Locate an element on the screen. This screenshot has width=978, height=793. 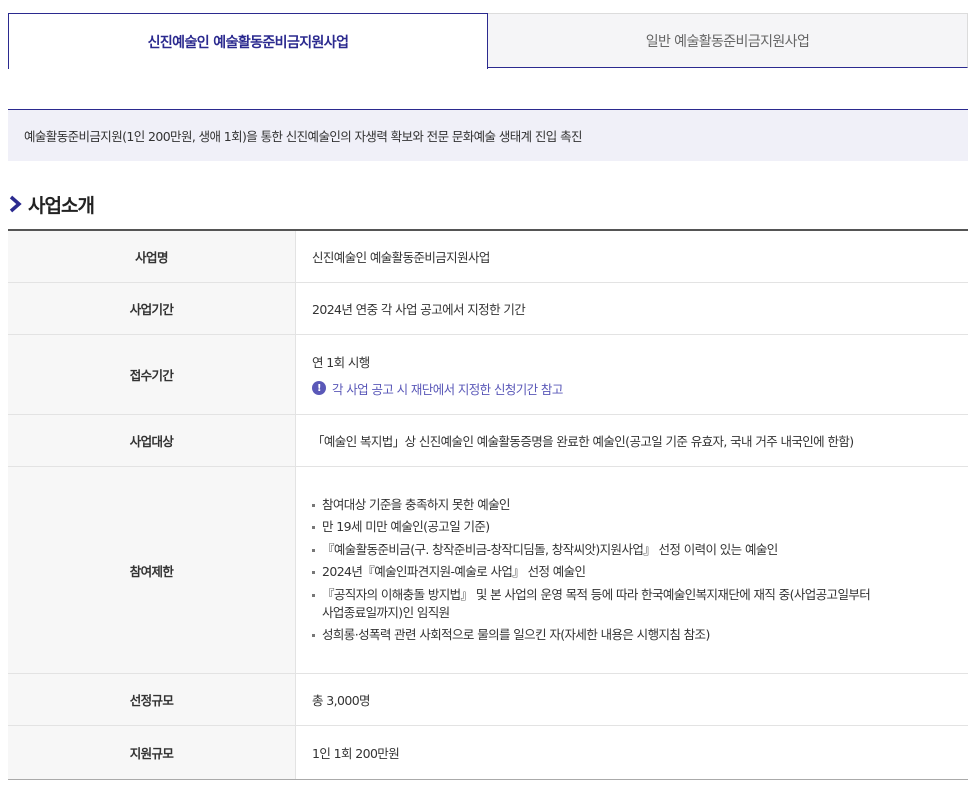
table-row-support-scale: 지원규모 1인 1회 200만원 is located at coordinates (488, 752).